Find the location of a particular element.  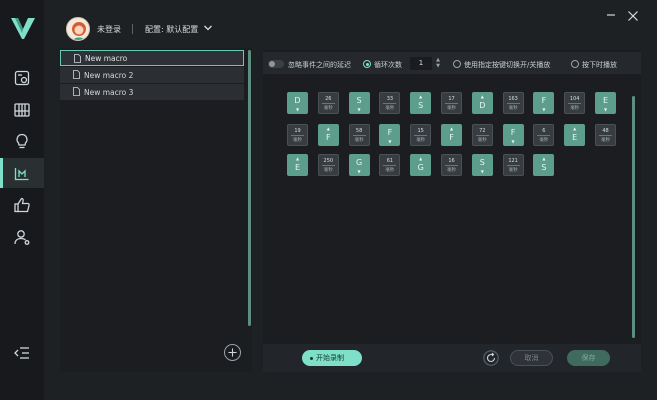

sidebar-item-lighting is located at coordinates (22, 141).